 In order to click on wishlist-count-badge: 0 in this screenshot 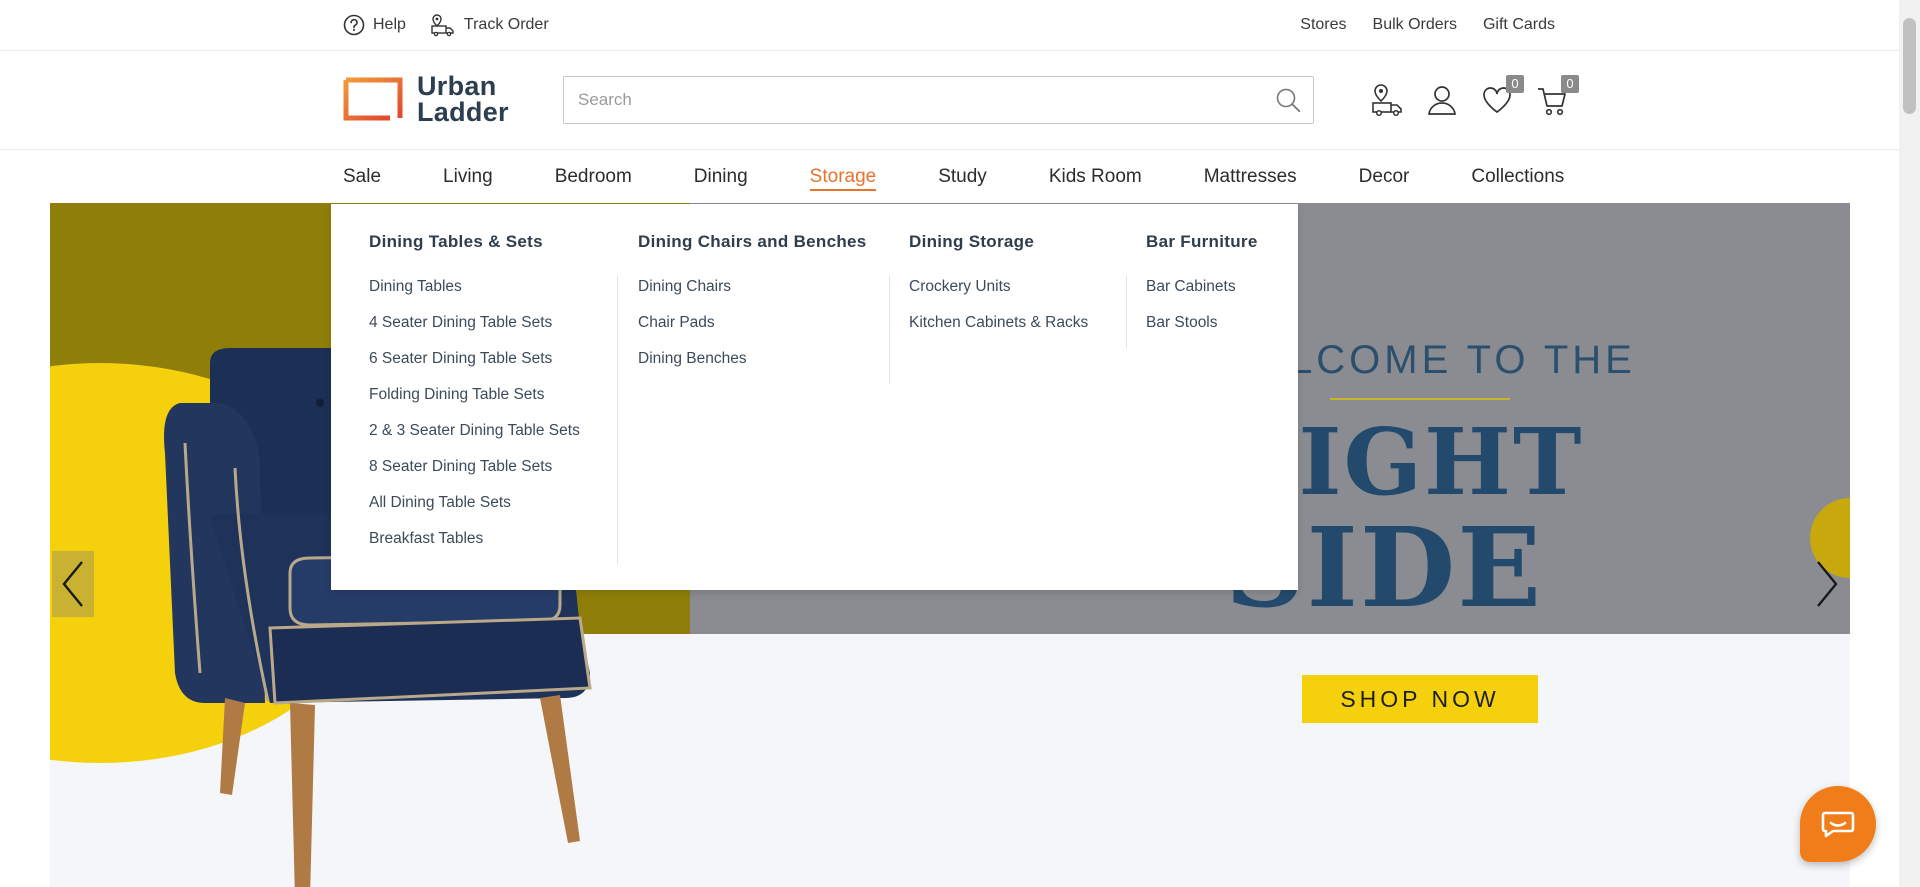, I will do `click(1515, 84)`.